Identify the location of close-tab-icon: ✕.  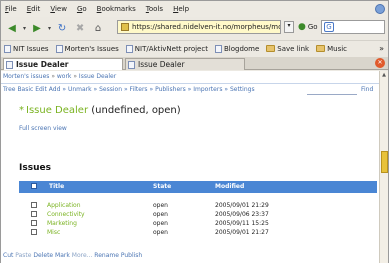
(380, 63).